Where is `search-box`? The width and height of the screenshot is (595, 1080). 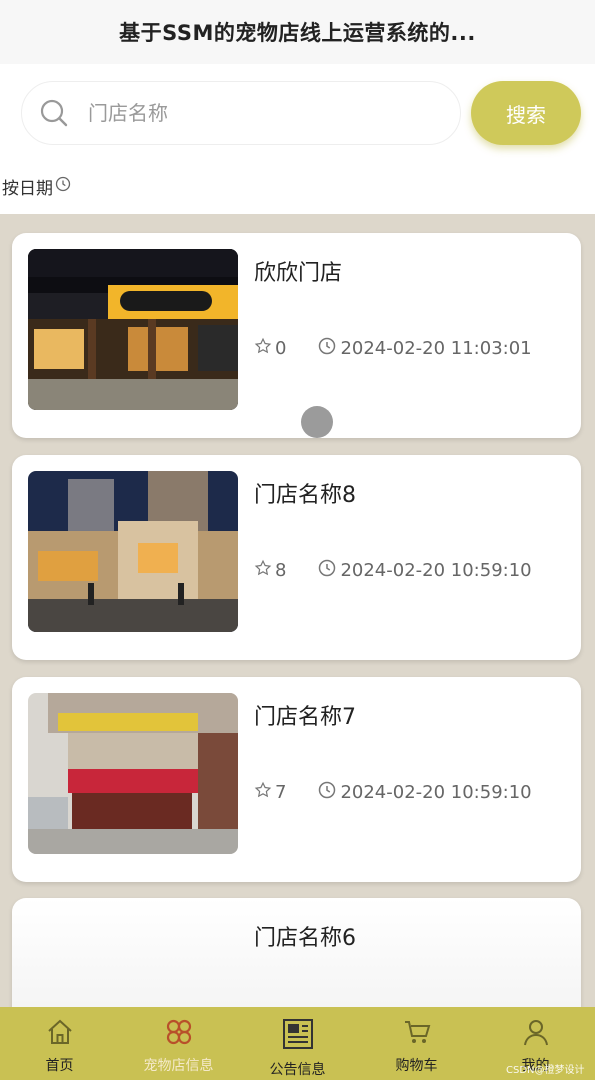
search-box is located at coordinates (241, 113).